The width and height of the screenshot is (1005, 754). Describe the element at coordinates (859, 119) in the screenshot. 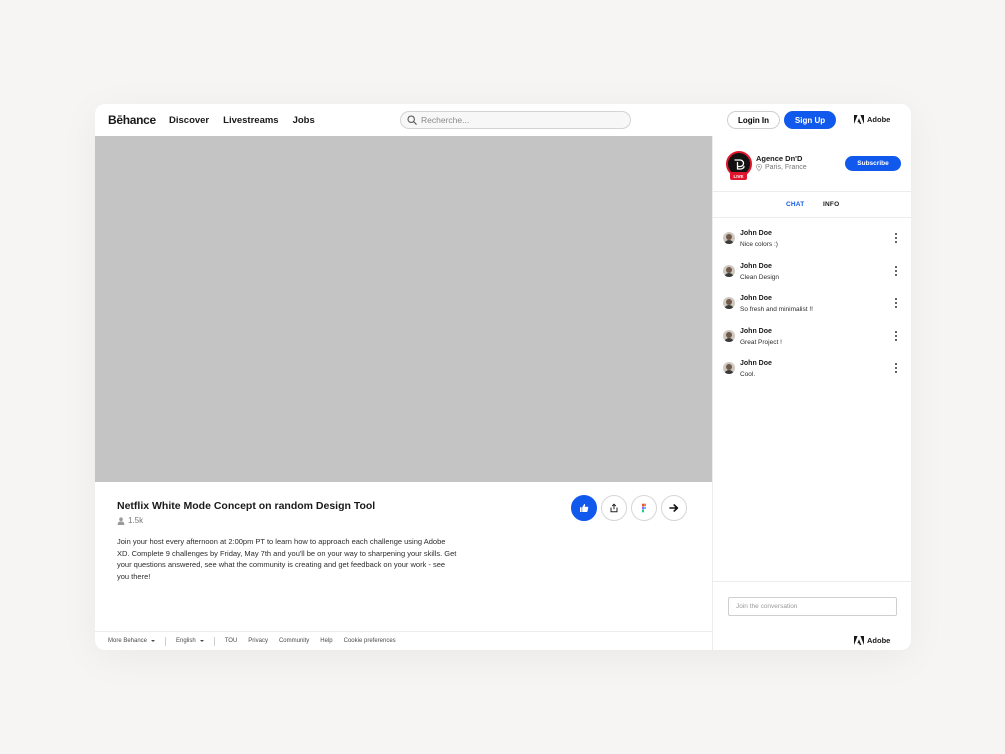

I see `adobe-logo-icon` at that location.